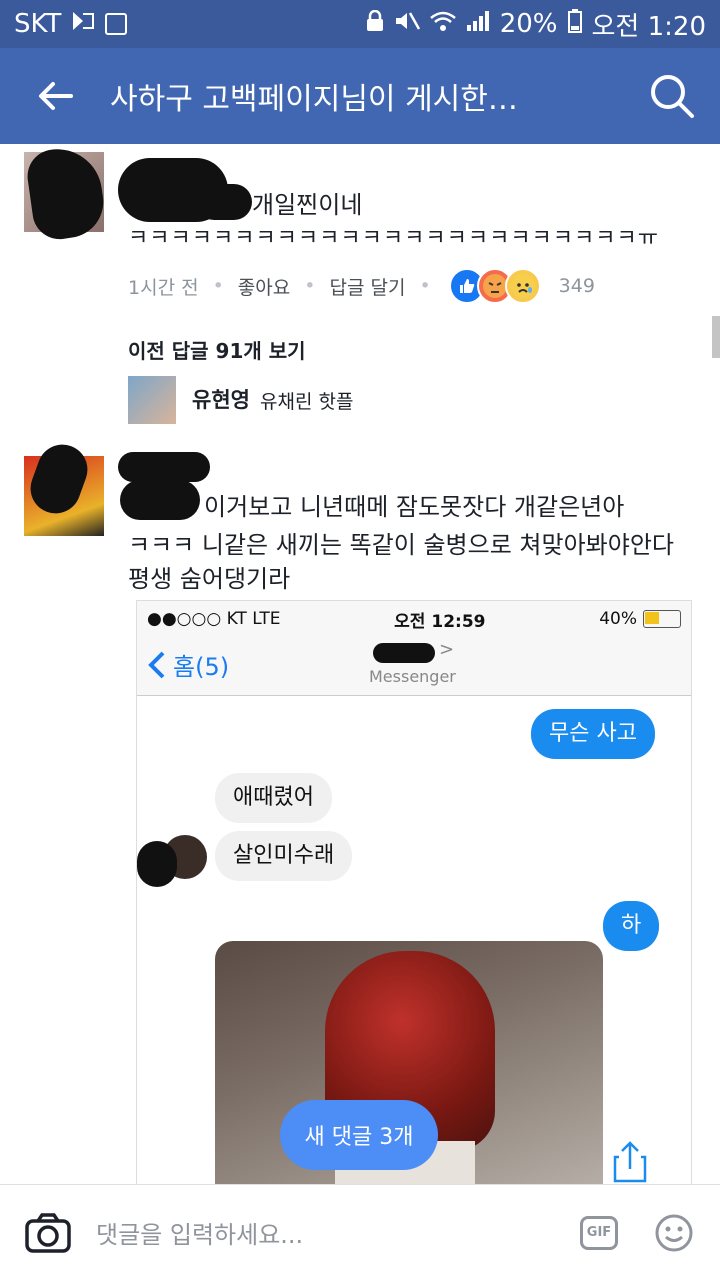 The image size is (720, 1280). What do you see at coordinates (618, 619) in the screenshot?
I see `ios-battery-percent: 40%` at bounding box center [618, 619].